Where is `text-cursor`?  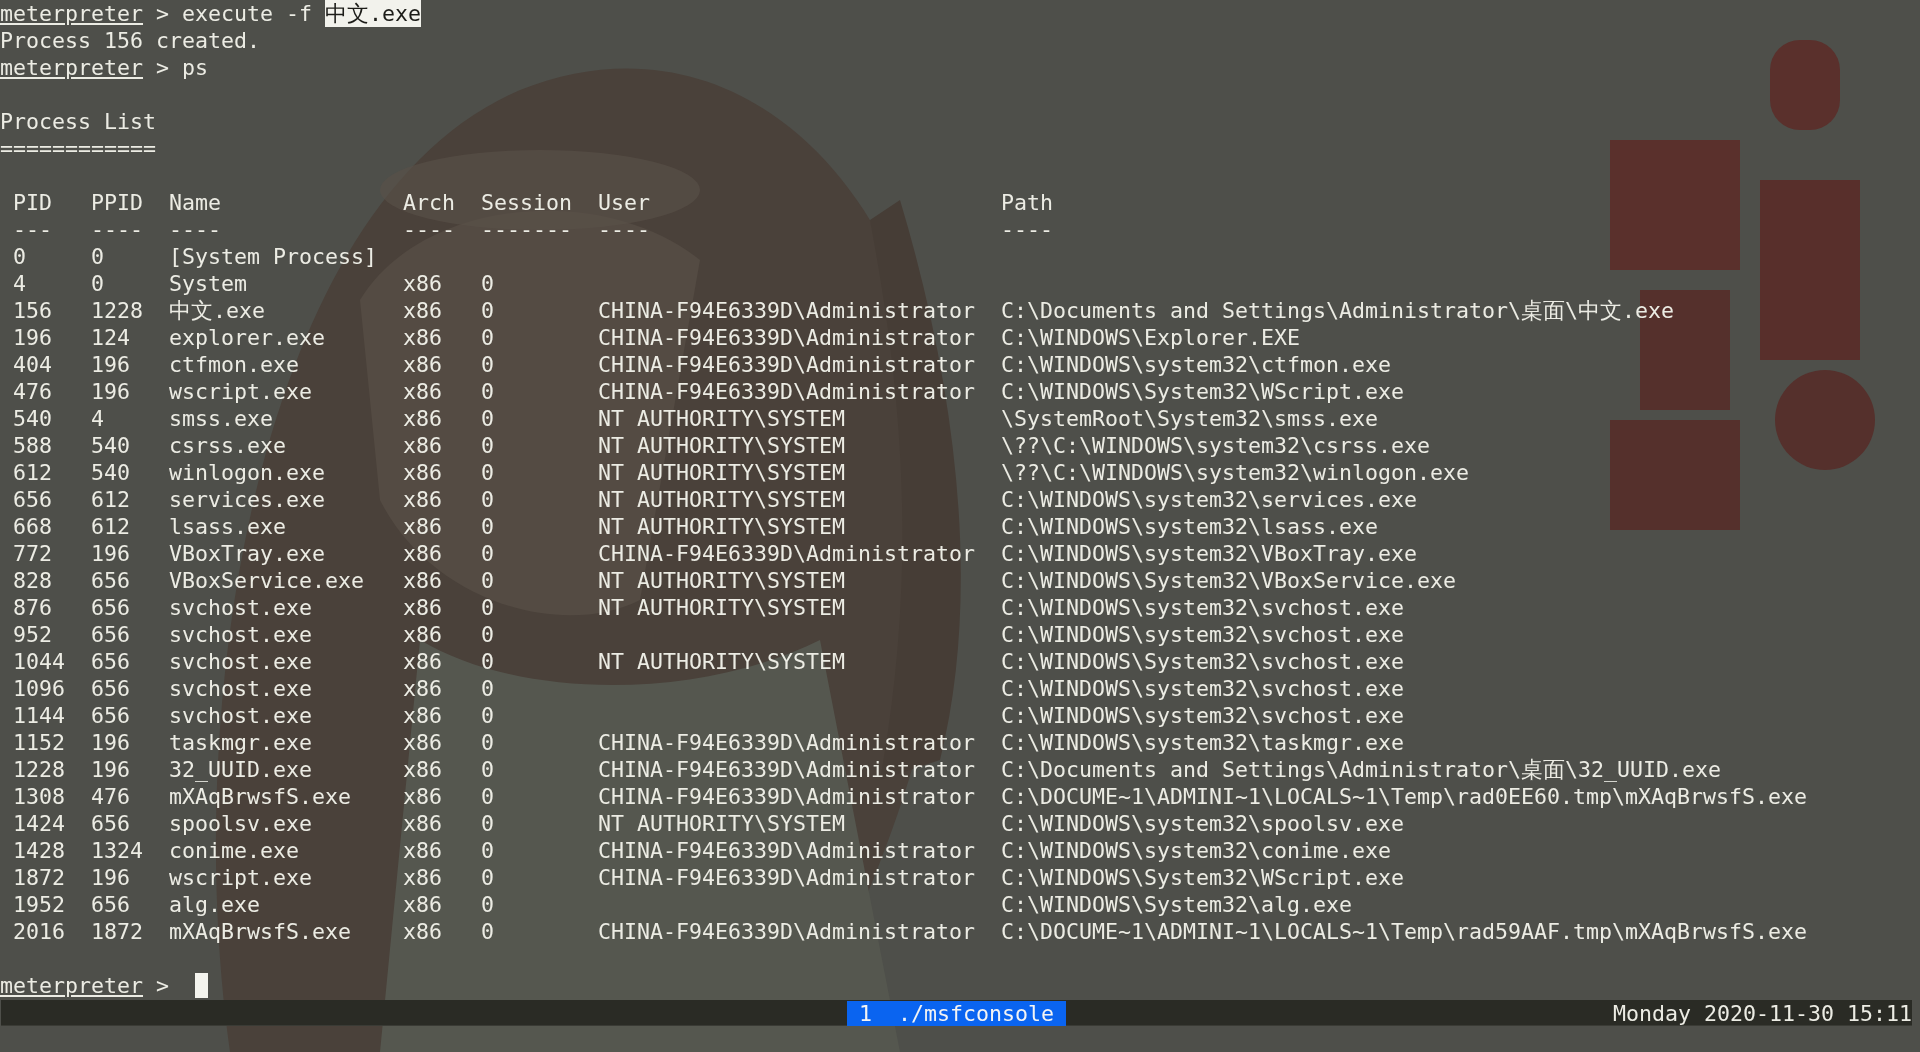 text-cursor is located at coordinates (202, 985).